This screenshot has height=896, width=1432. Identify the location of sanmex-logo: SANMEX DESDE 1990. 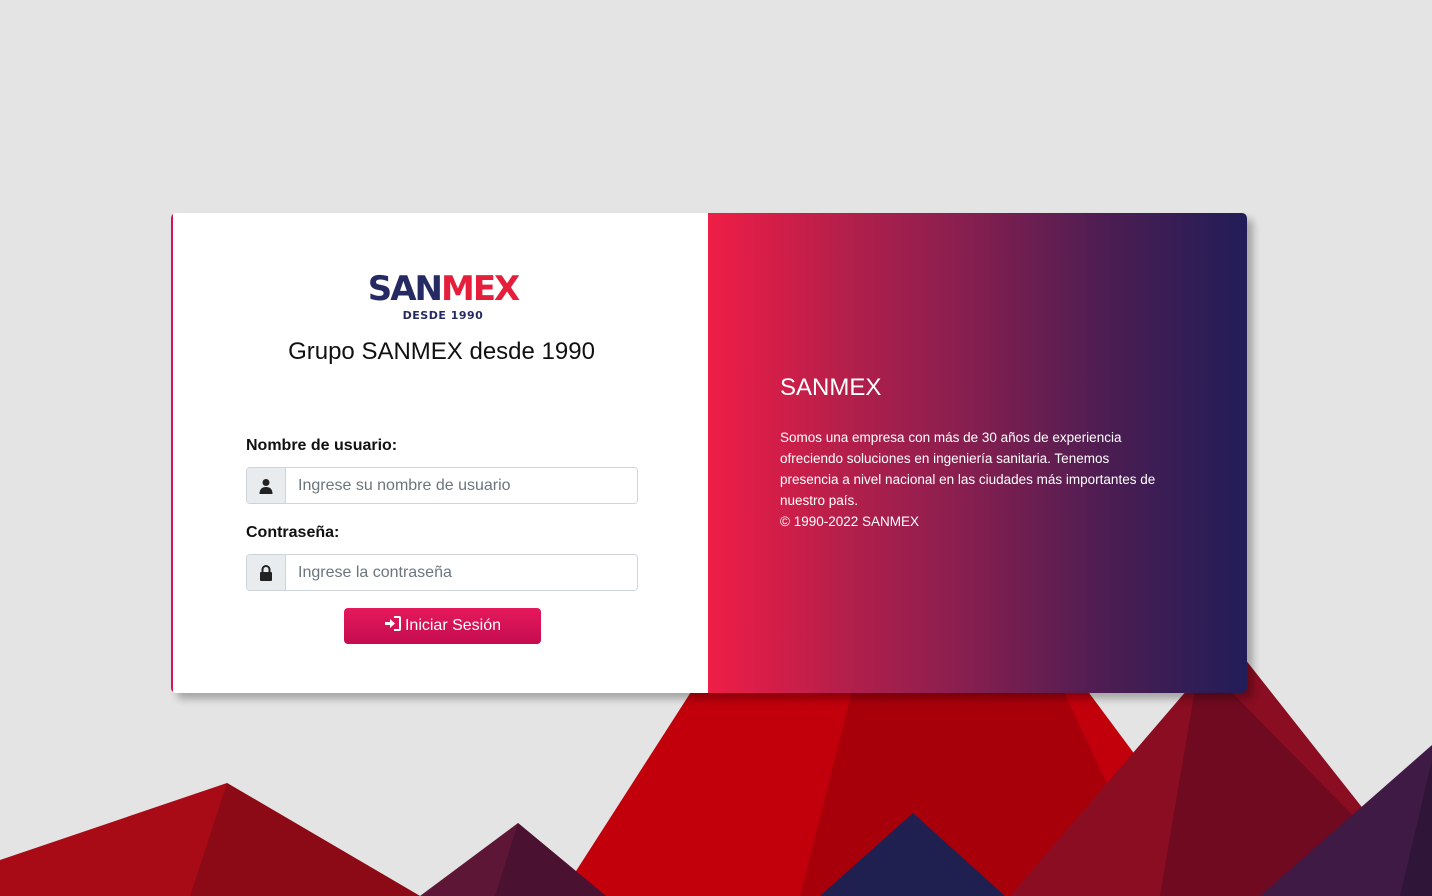
(443, 296).